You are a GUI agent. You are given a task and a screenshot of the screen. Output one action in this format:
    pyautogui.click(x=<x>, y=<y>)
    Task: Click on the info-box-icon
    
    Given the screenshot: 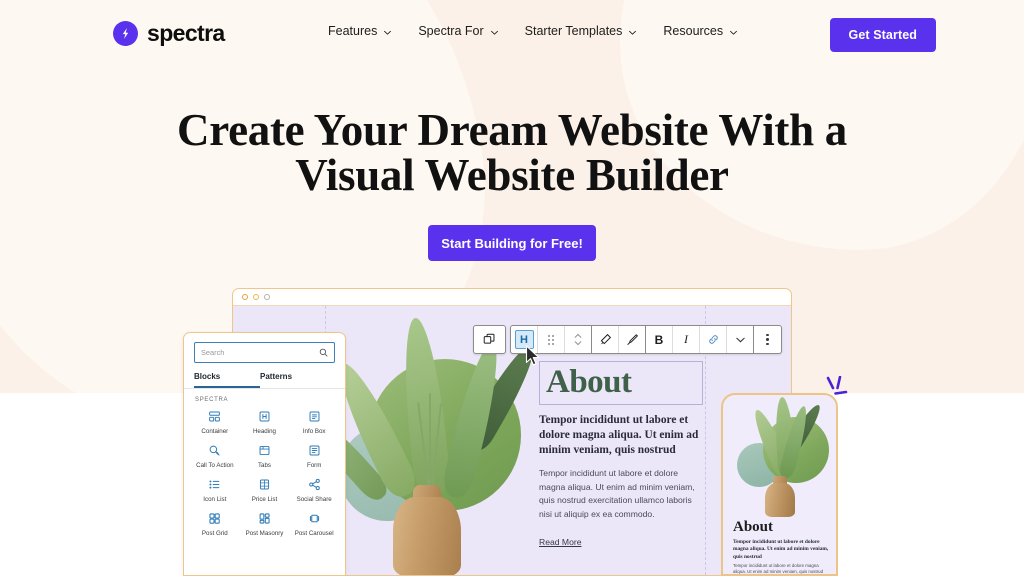 What is the action you would take?
    pyautogui.click(x=314, y=416)
    